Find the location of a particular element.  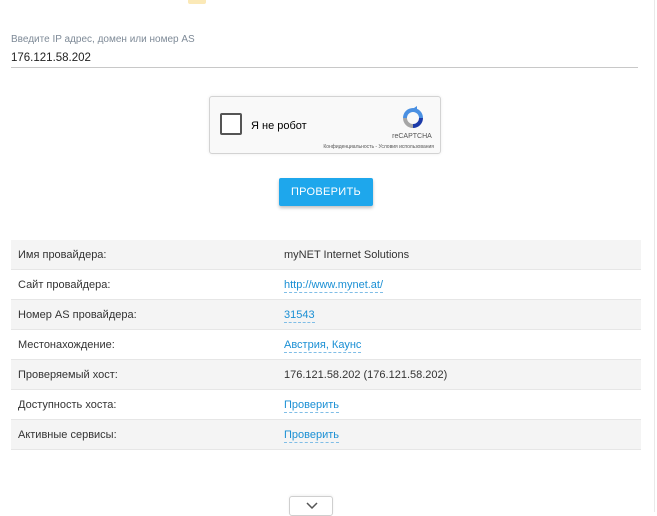

host-availability-link: Проверить is located at coordinates (312, 405).